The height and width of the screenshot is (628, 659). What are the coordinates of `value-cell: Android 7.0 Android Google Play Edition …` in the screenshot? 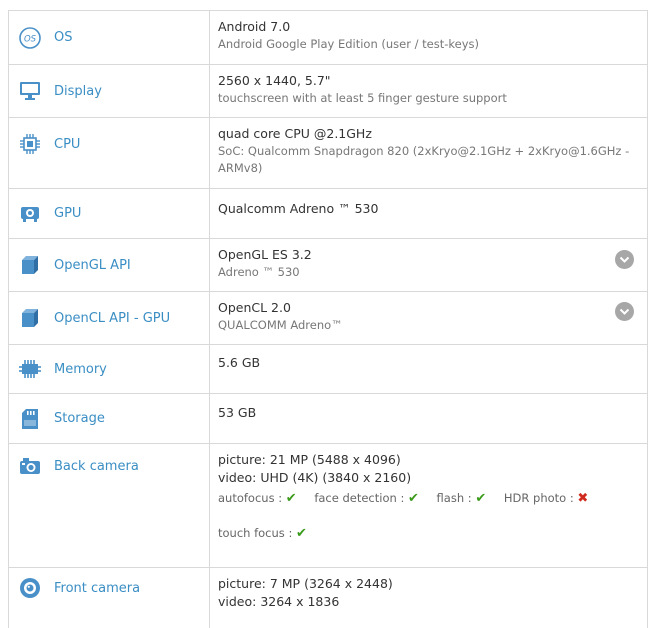 It's located at (428, 37).